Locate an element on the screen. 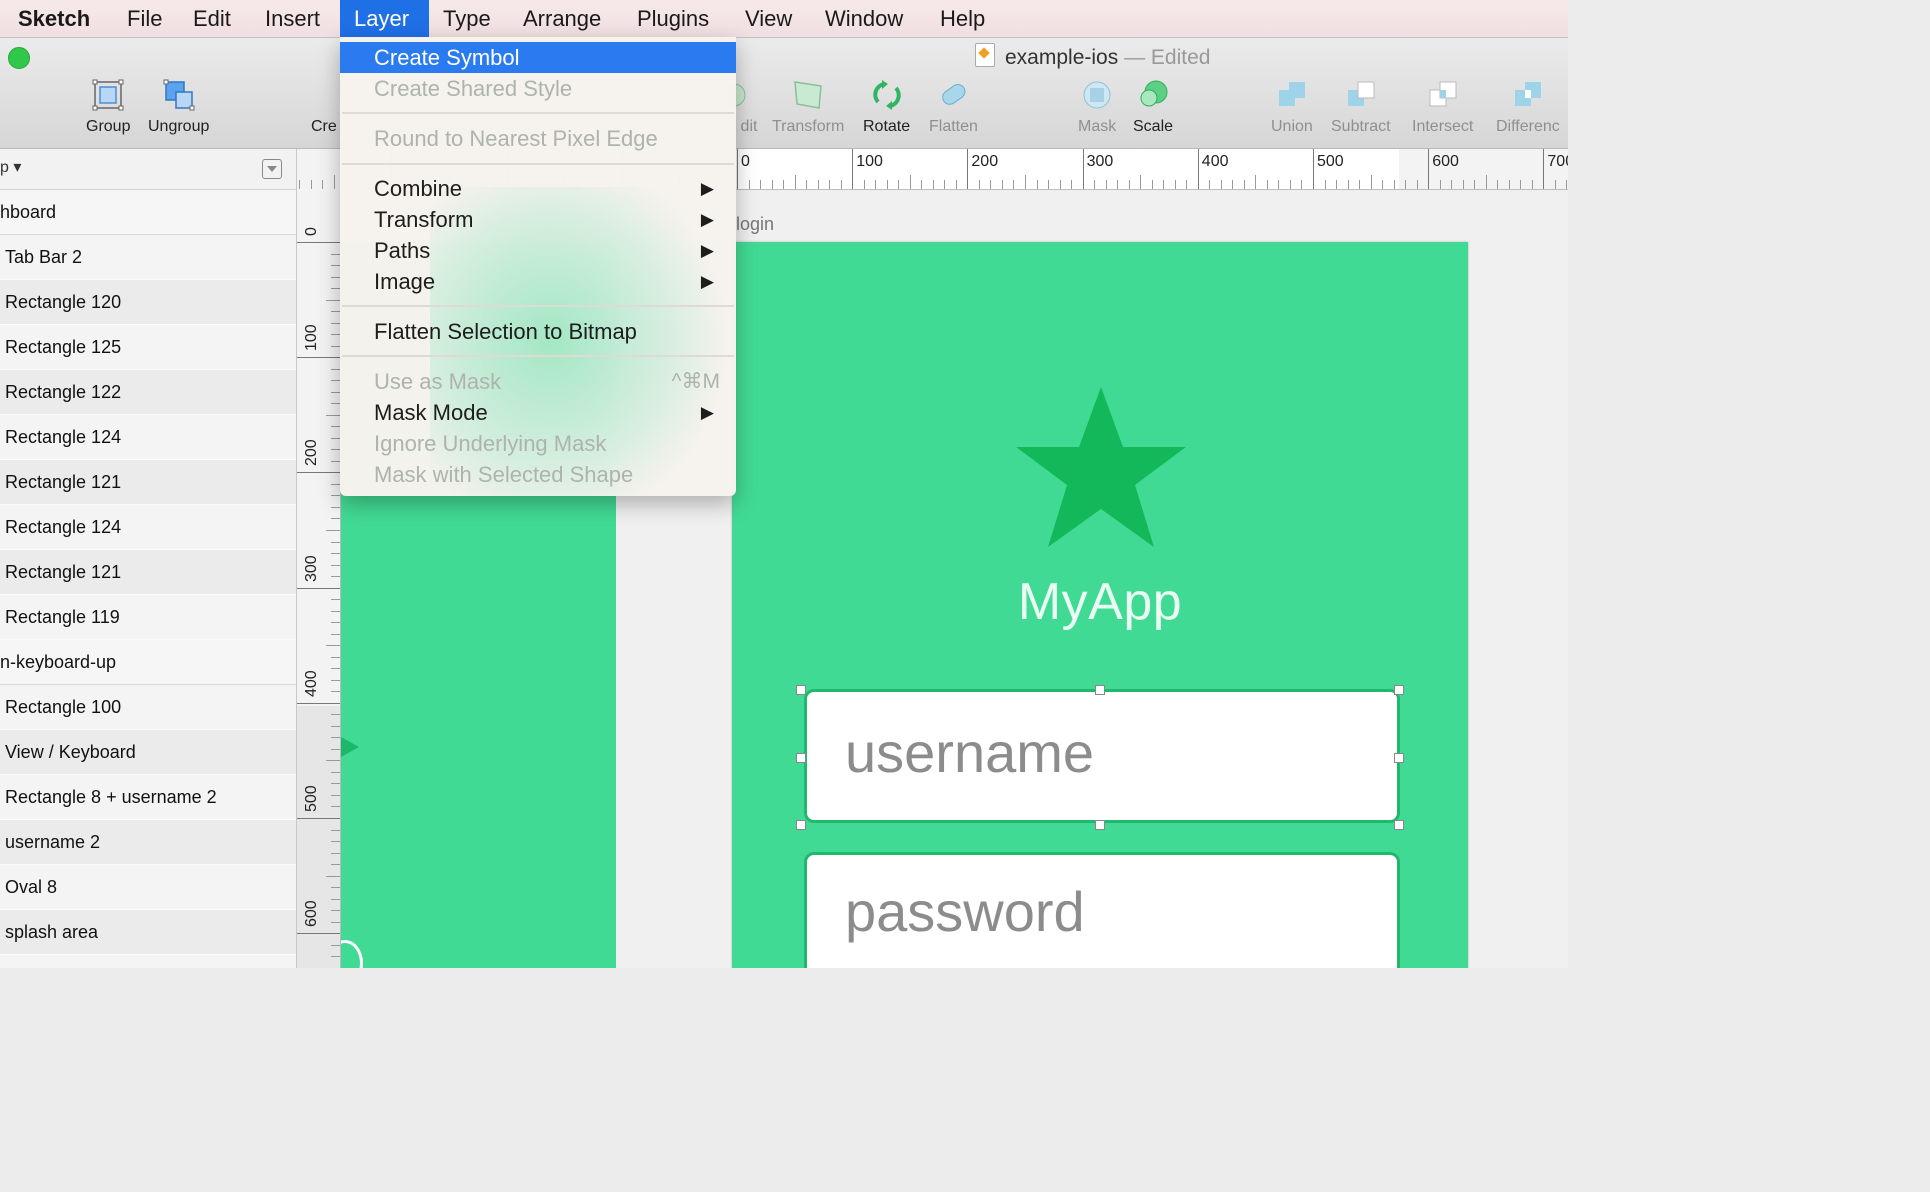 The image size is (1930, 1192). resize-handle-bl is located at coordinates (801, 825).